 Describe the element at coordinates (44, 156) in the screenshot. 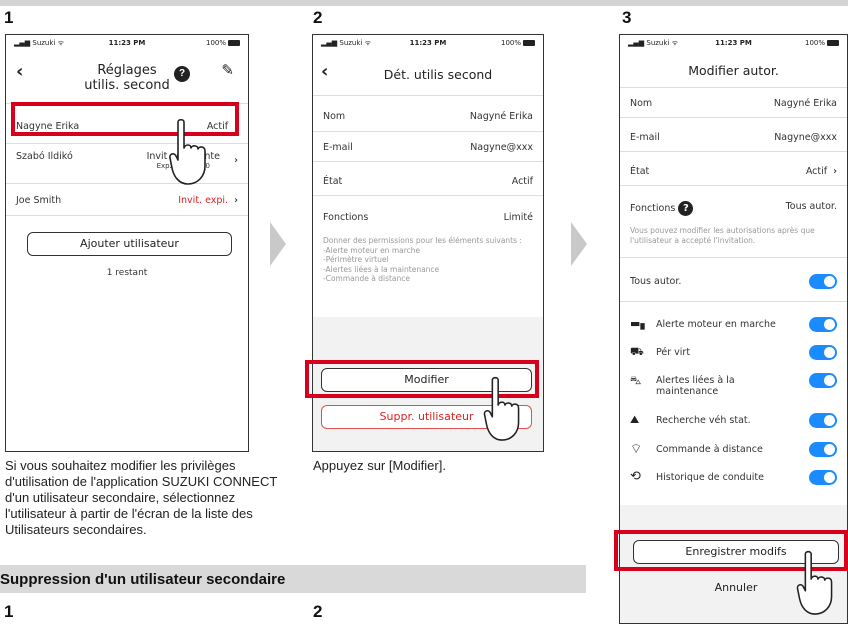

I see `user-name: Szabó Ildikó` at that location.